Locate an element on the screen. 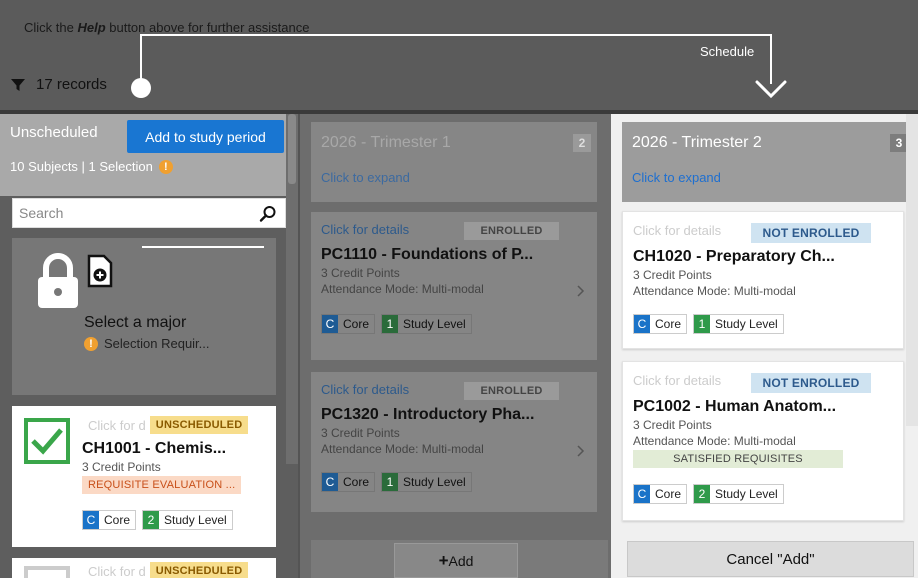 The image size is (918, 578). selected-checkbox is located at coordinates (47, 441).